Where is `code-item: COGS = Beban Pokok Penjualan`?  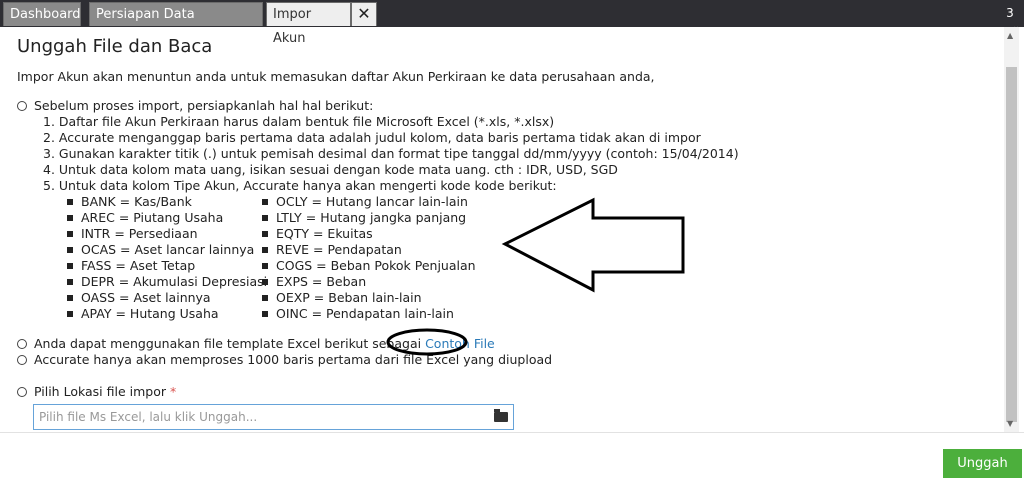 code-item: COGS = Beban Pokok Penjualan is located at coordinates (369, 265).